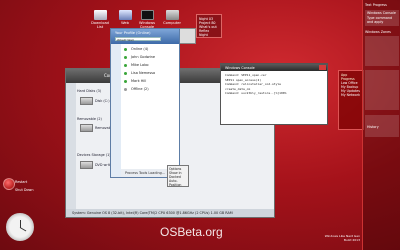 This screenshot has height=250, width=400. What do you see at coordinates (351, 95) in the screenshot?
I see `pane-item: My Network` at bounding box center [351, 95].